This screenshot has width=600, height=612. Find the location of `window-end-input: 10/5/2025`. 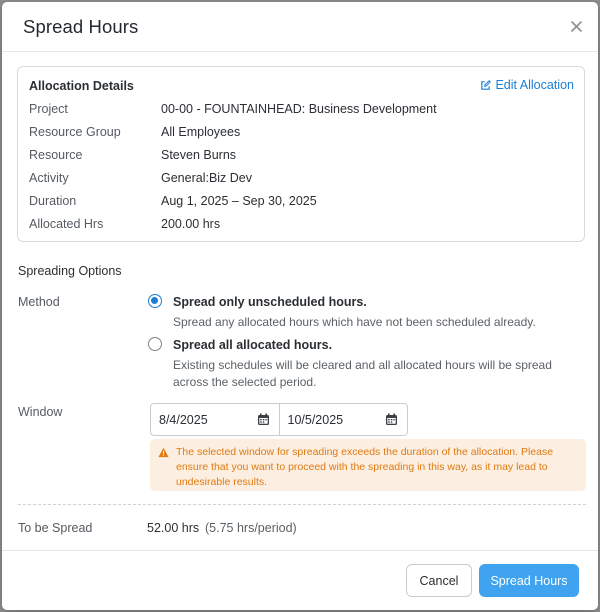

window-end-input: 10/5/2025 is located at coordinates (343, 419).